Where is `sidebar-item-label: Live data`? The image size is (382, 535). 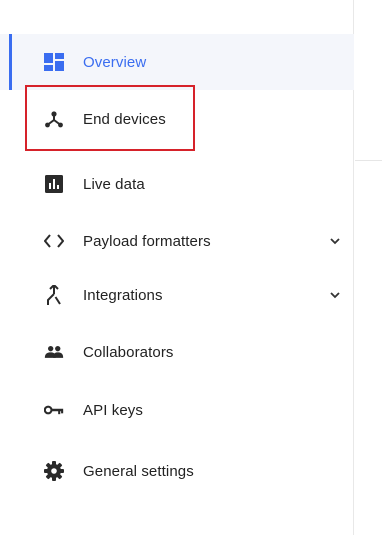 sidebar-item-label: Live data is located at coordinates (114, 184).